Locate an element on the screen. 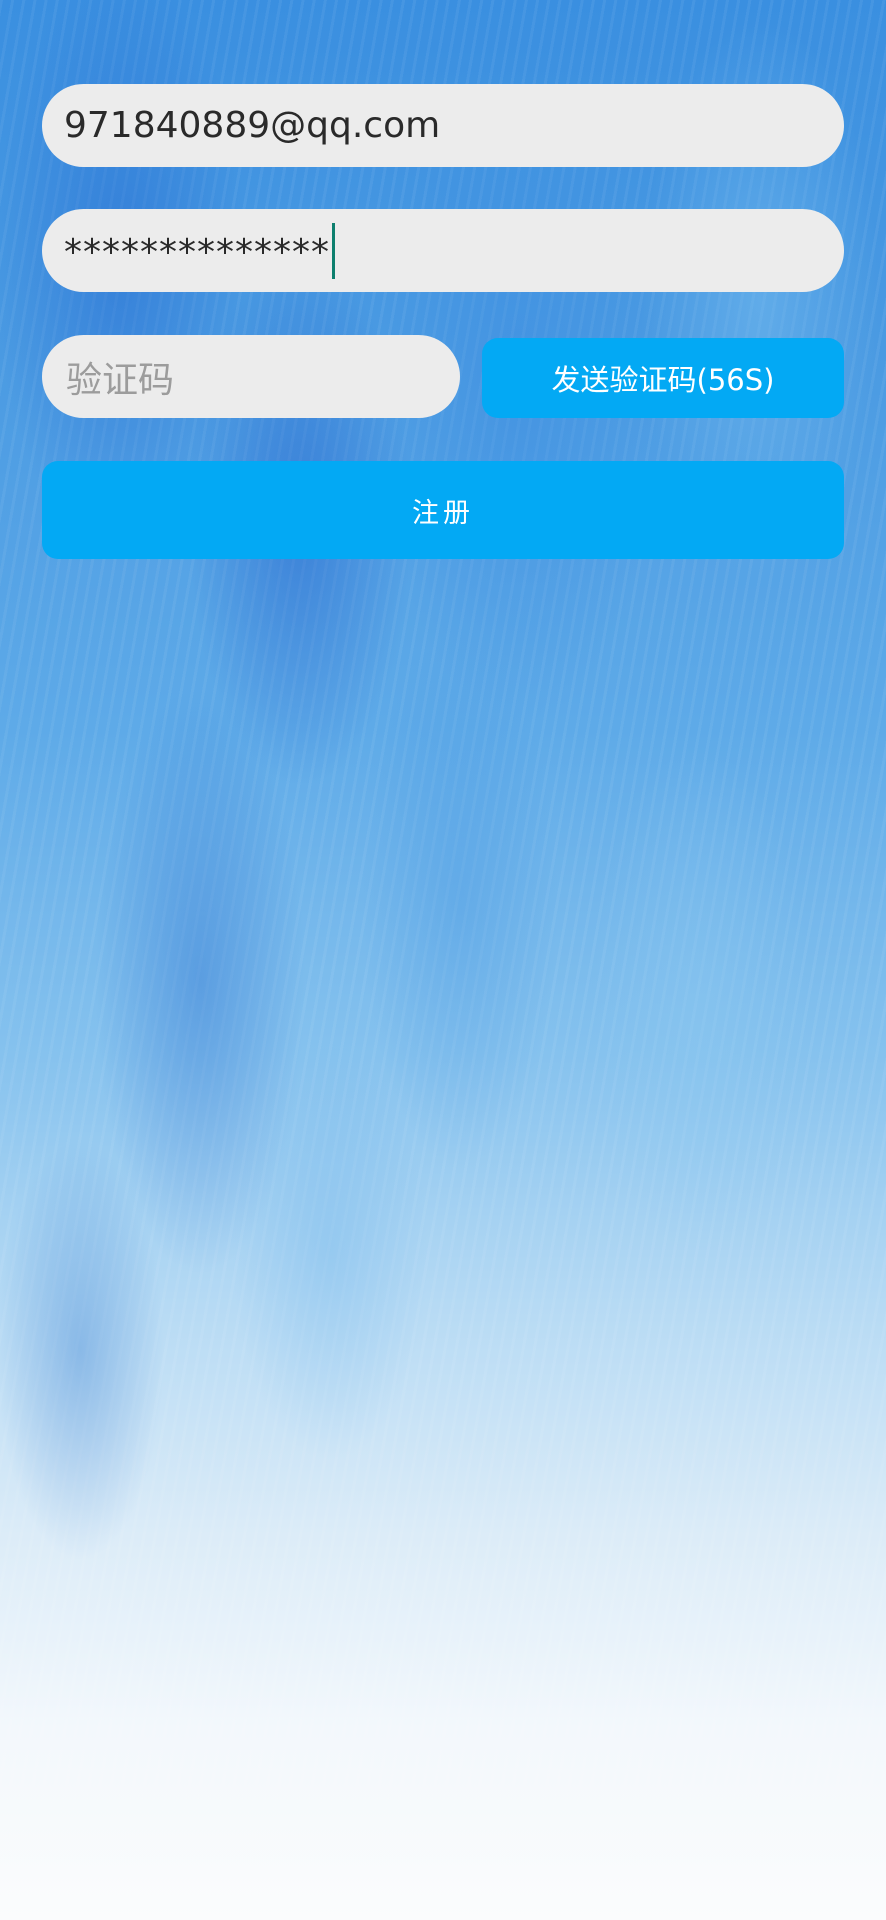 This screenshot has height=1920, width=886. register-label: 注册 is located at coordinates (443, 513).